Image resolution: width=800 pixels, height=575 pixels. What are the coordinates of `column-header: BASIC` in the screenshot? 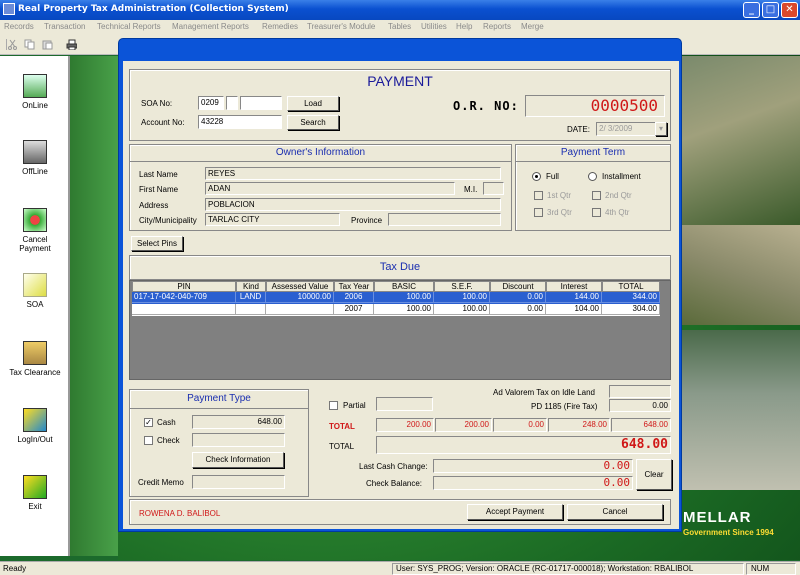 It's located at (404, 286).